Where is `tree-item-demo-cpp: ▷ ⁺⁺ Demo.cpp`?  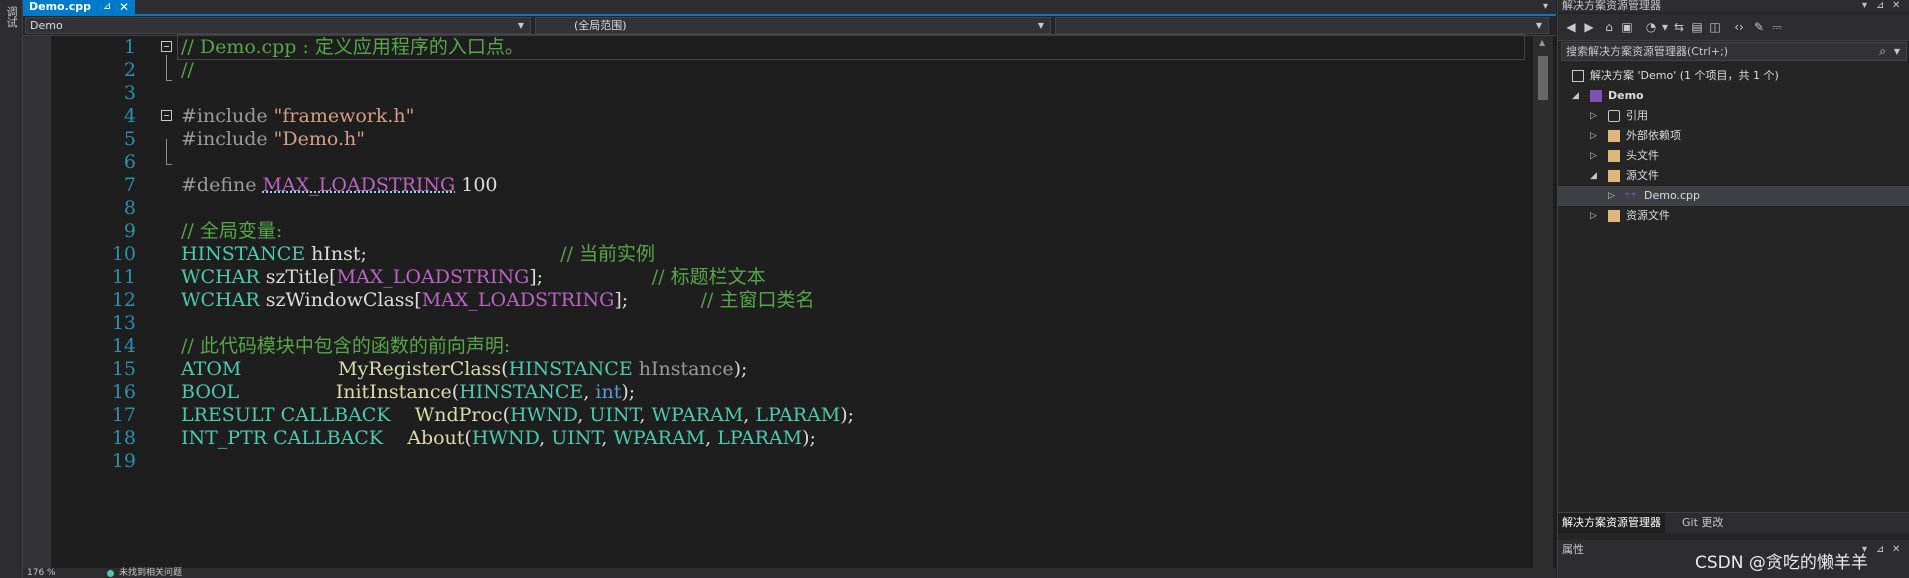
tree-item-demo-cpp: ▷ ⁺⁺ Demo.cpp is located at coordinates (1733, 196).